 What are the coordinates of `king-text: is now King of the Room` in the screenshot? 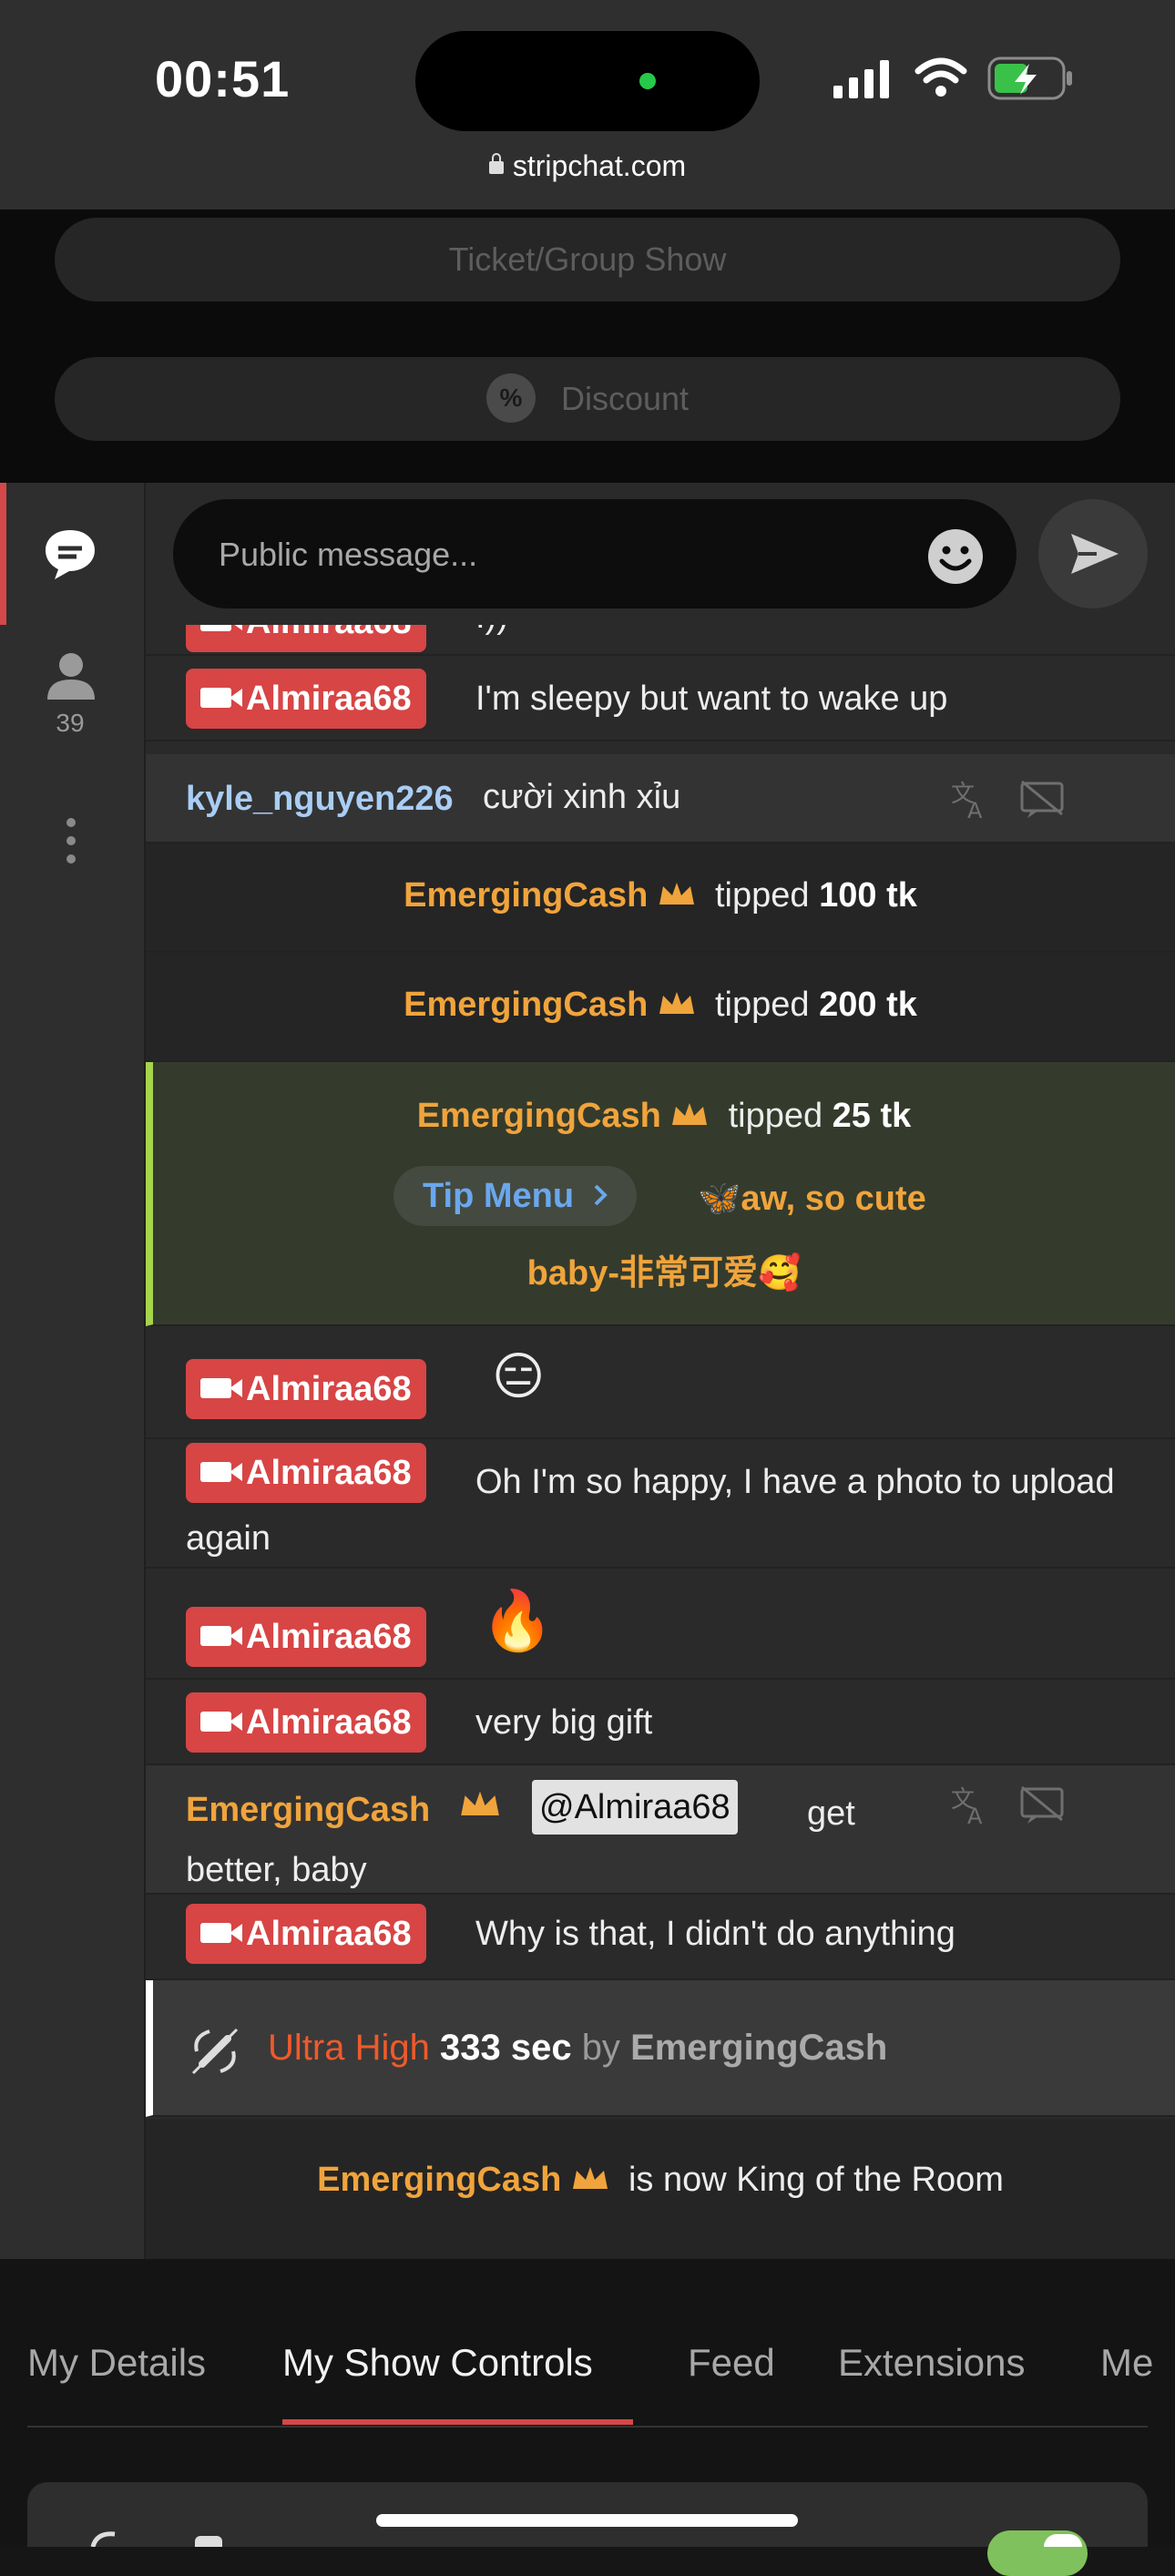 It's located at (816, 2180).